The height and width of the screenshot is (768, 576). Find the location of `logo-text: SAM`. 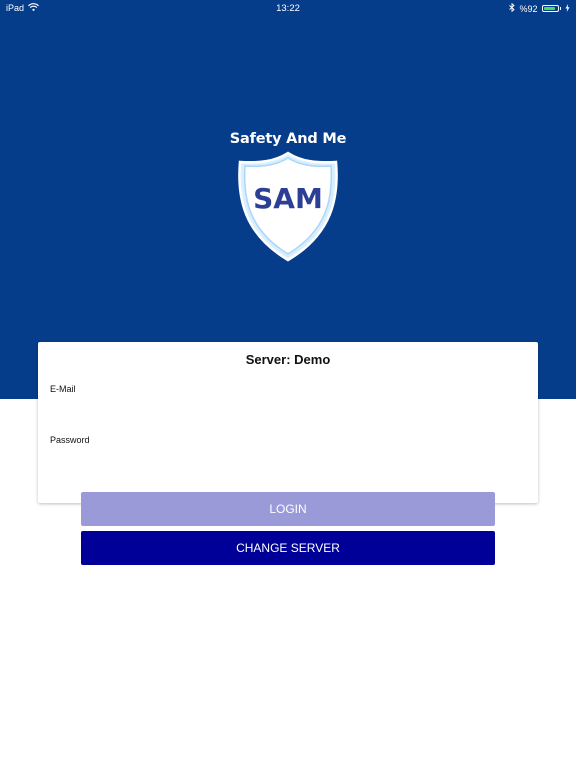

logo-text: SAM is located at coordinates (288, 198).